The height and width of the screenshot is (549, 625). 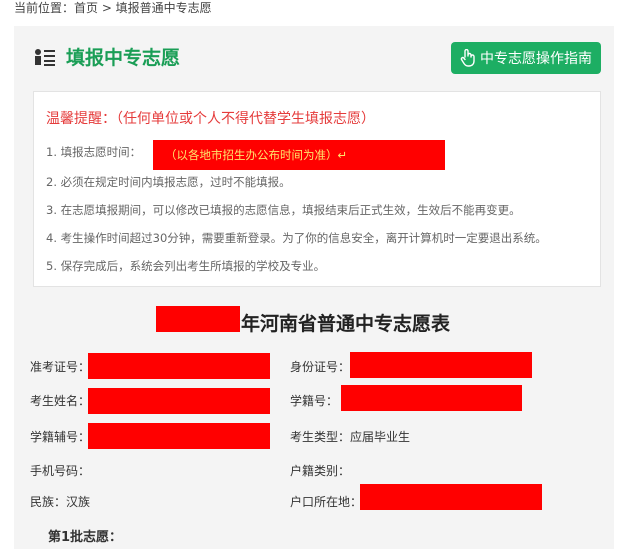 I want to click on exam-number-value, so click(x=179, y=366).